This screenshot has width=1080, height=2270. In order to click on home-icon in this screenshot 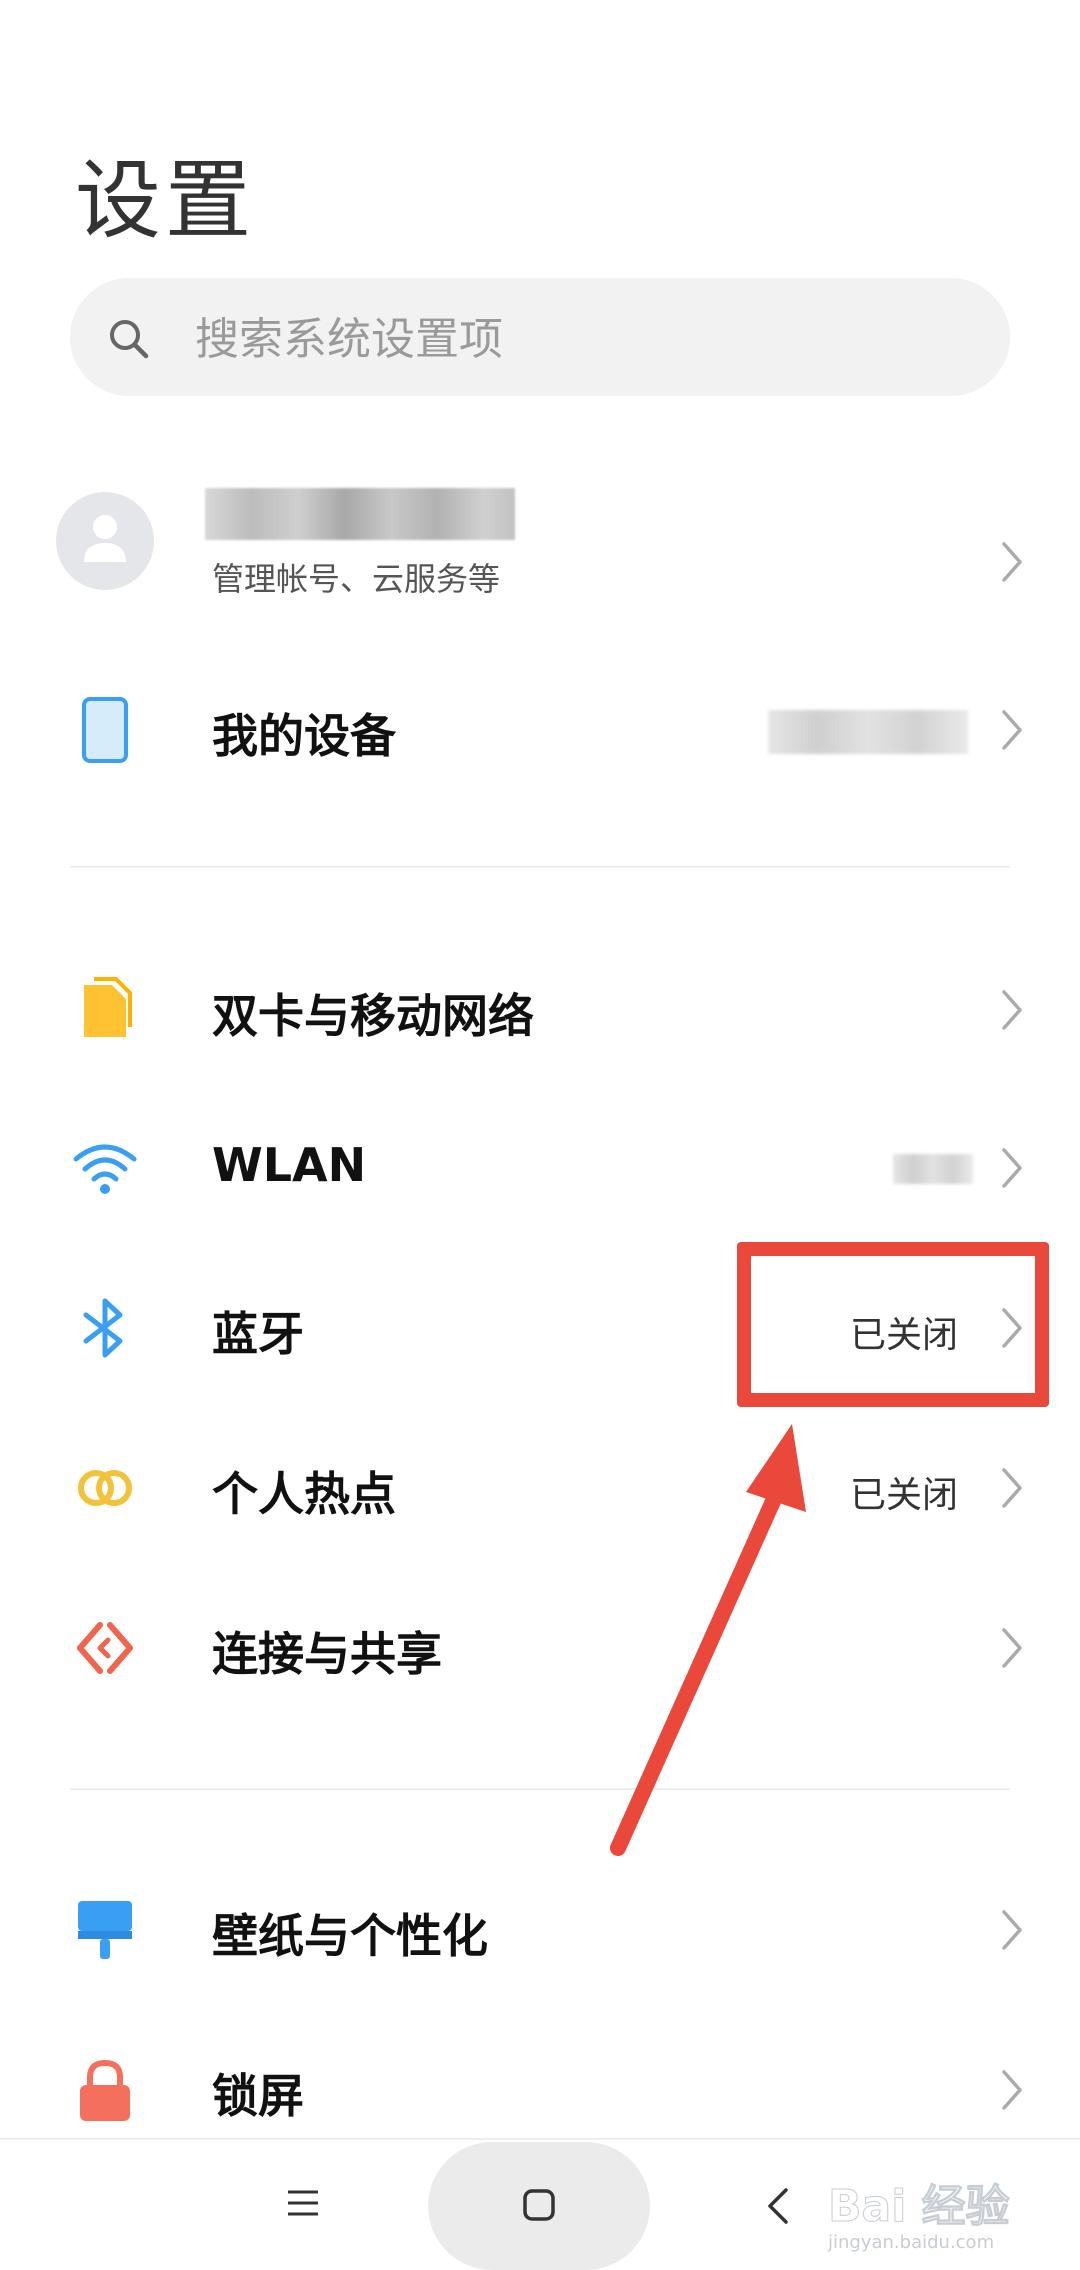, I will do `click(539, 2205)`.